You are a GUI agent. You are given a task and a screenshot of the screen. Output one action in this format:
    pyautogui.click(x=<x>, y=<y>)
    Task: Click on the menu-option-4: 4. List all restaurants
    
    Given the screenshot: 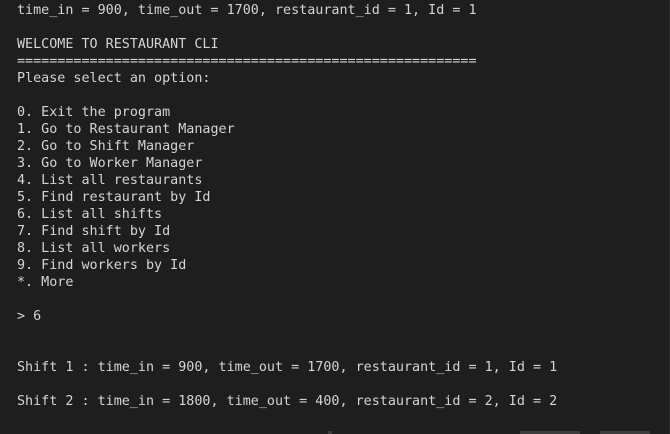 What is the action you would take?
    pyautogui.click(x=110, y=180)
    